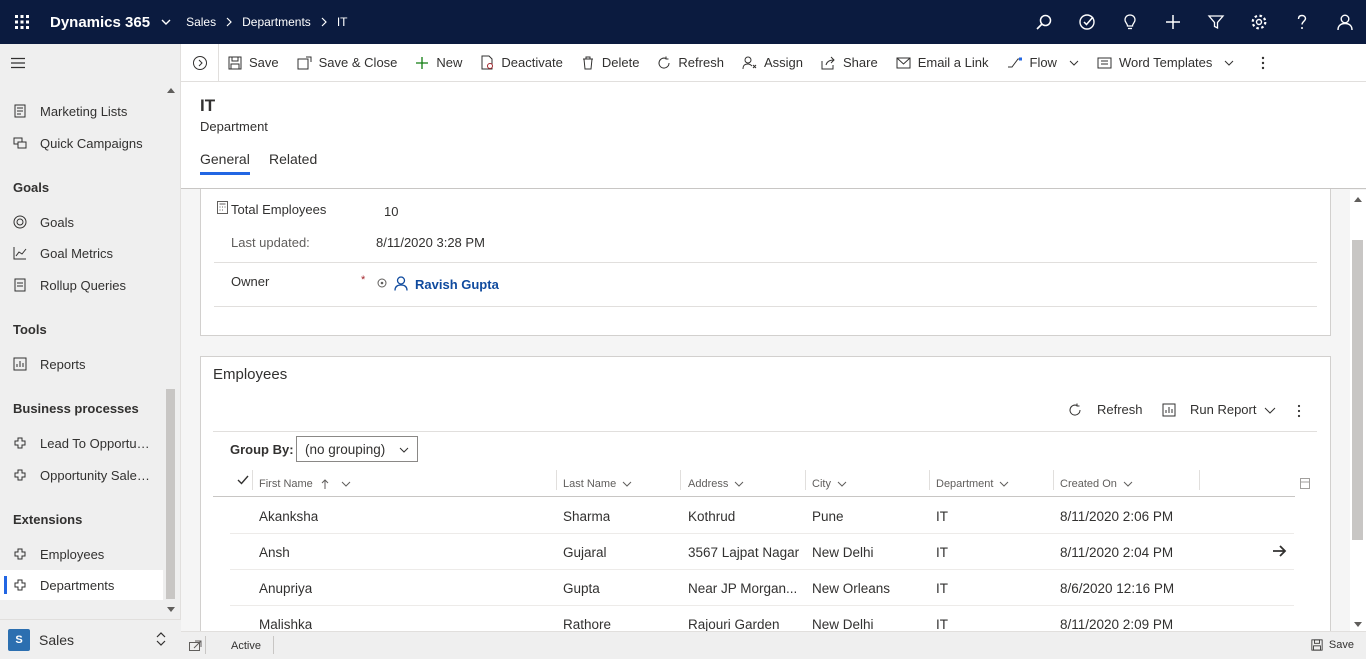 The height and width of the screenshot is (659, 1366). Describe the element at coordinates (20, 143) in the screenshot. I see `campaign-icon` at that location.